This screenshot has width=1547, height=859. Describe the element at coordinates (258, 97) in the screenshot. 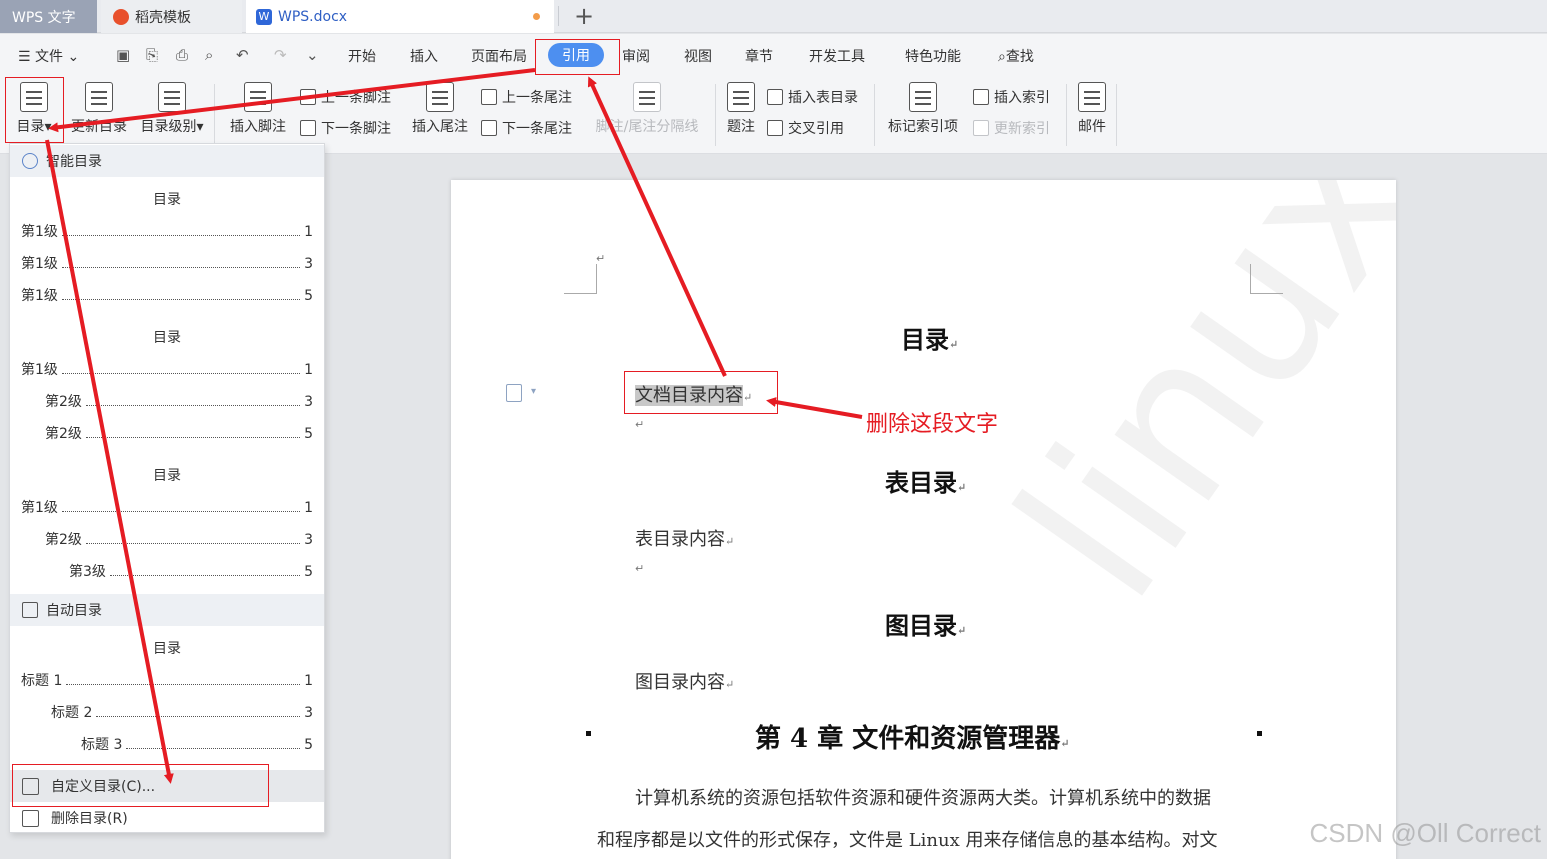

I see `insert-footnote-icon` at that location.